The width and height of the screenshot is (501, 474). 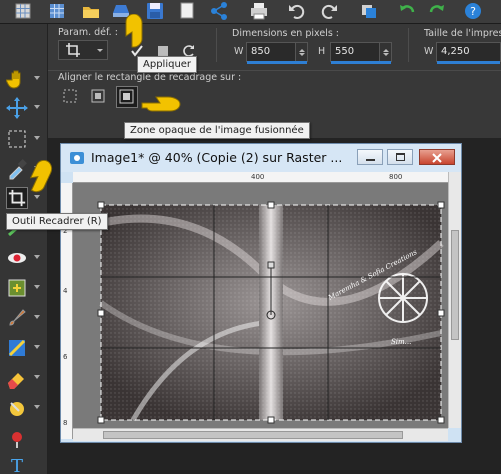 I want to click on move-icon, so click(x=17, y=108).